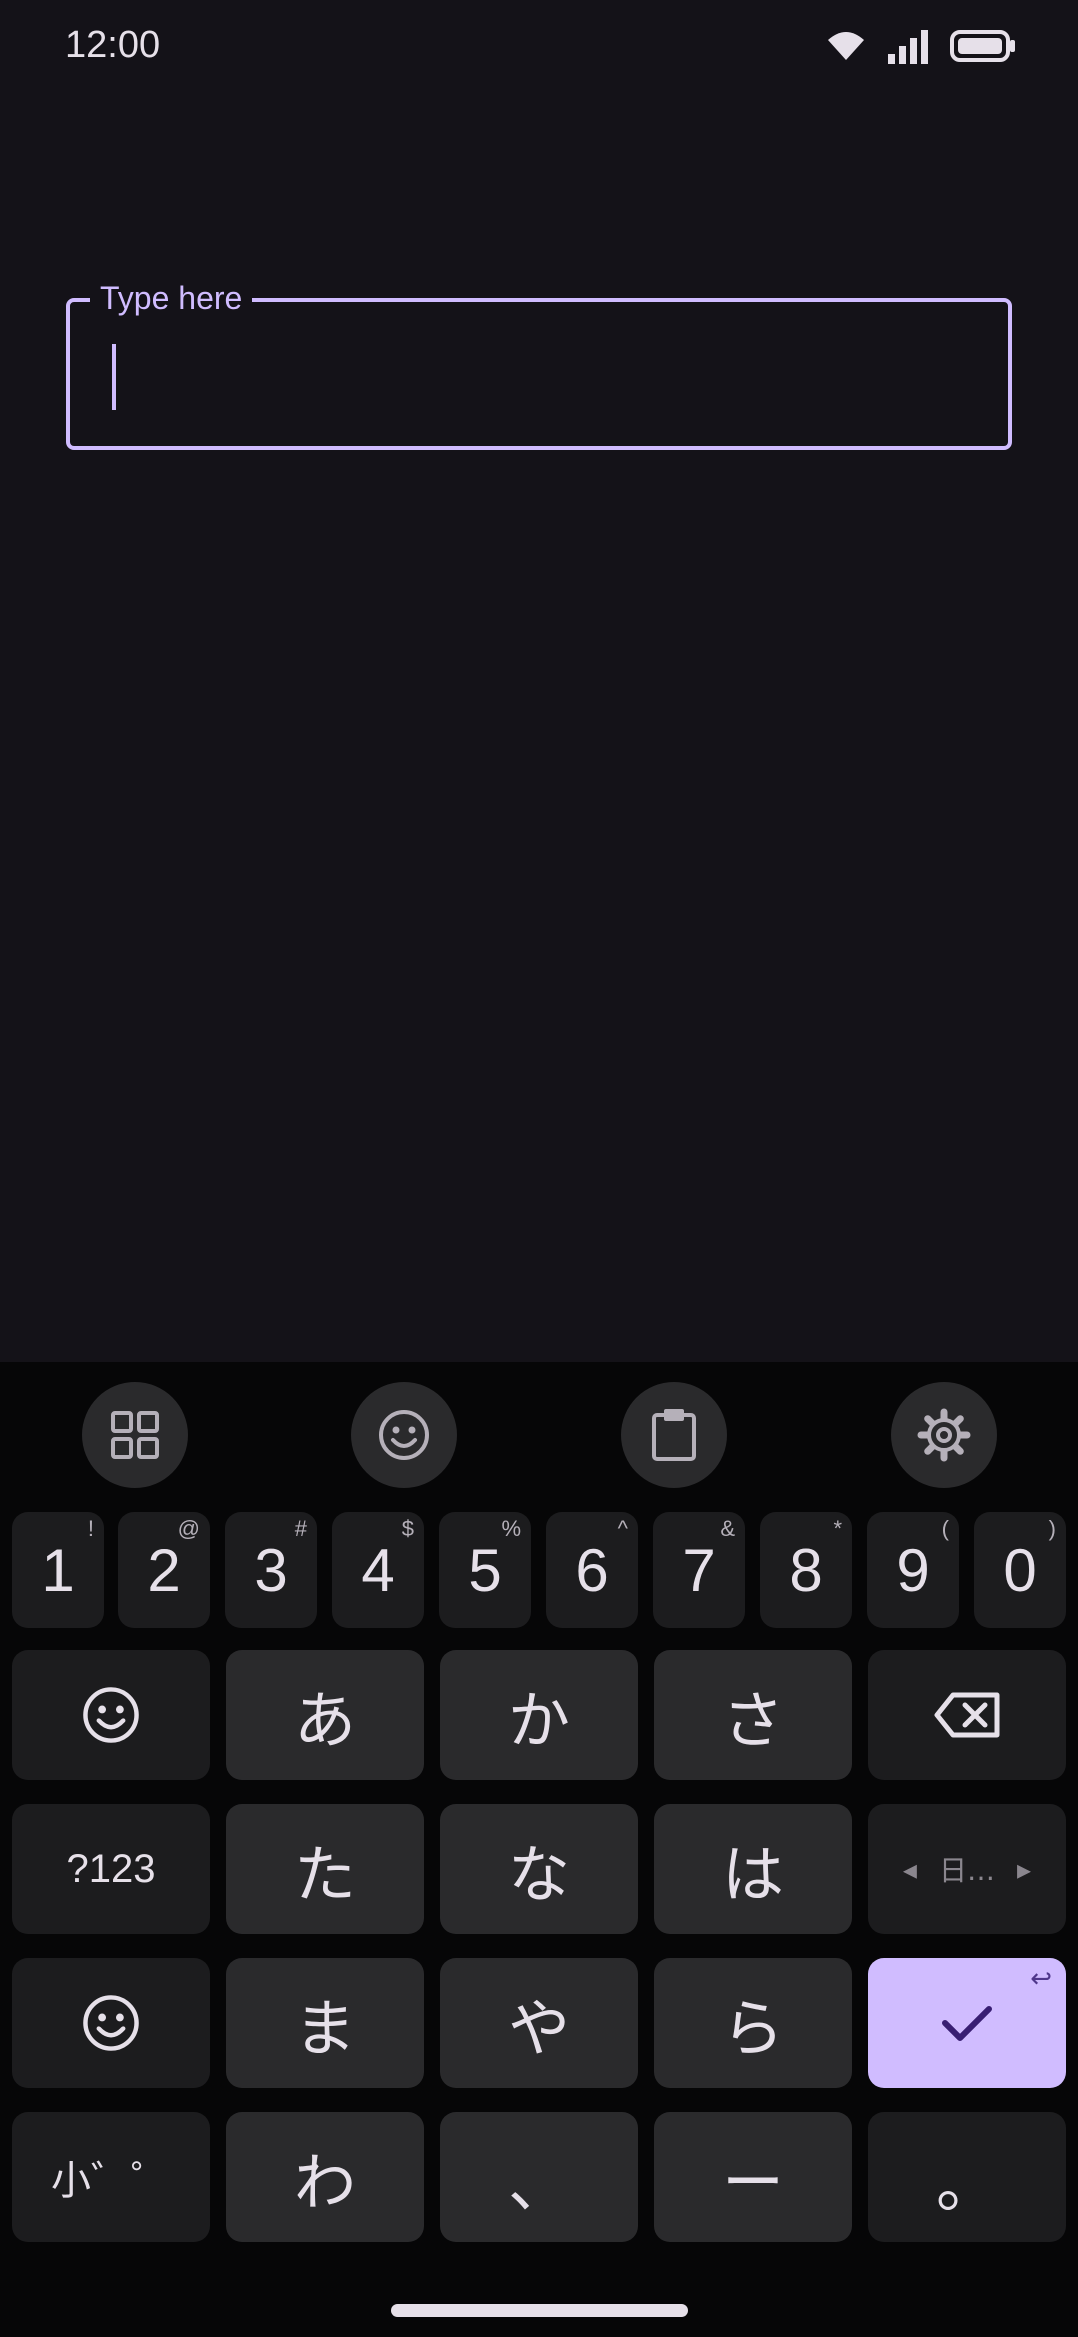  I want to click on enter-key: ↩, so click(967, 2023).